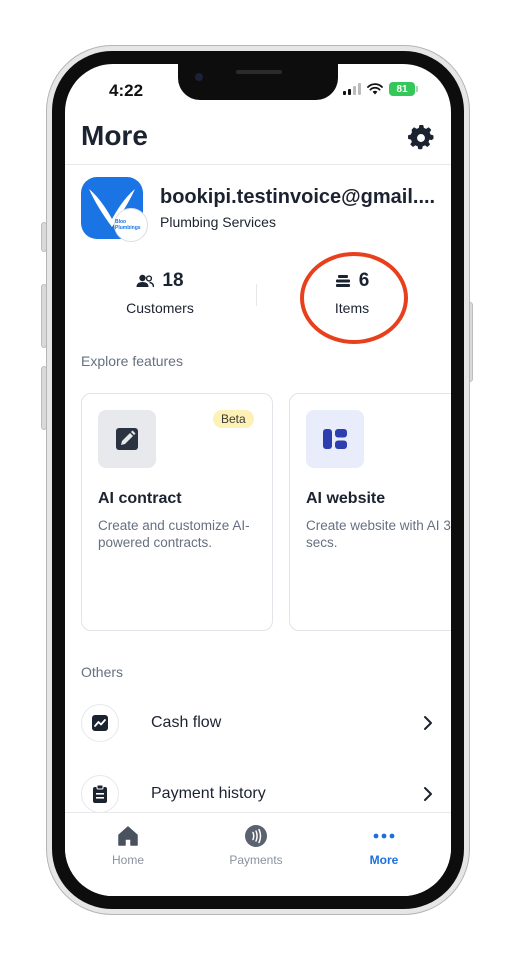  I want to click on tab-label: Payments, so click(256, 860).